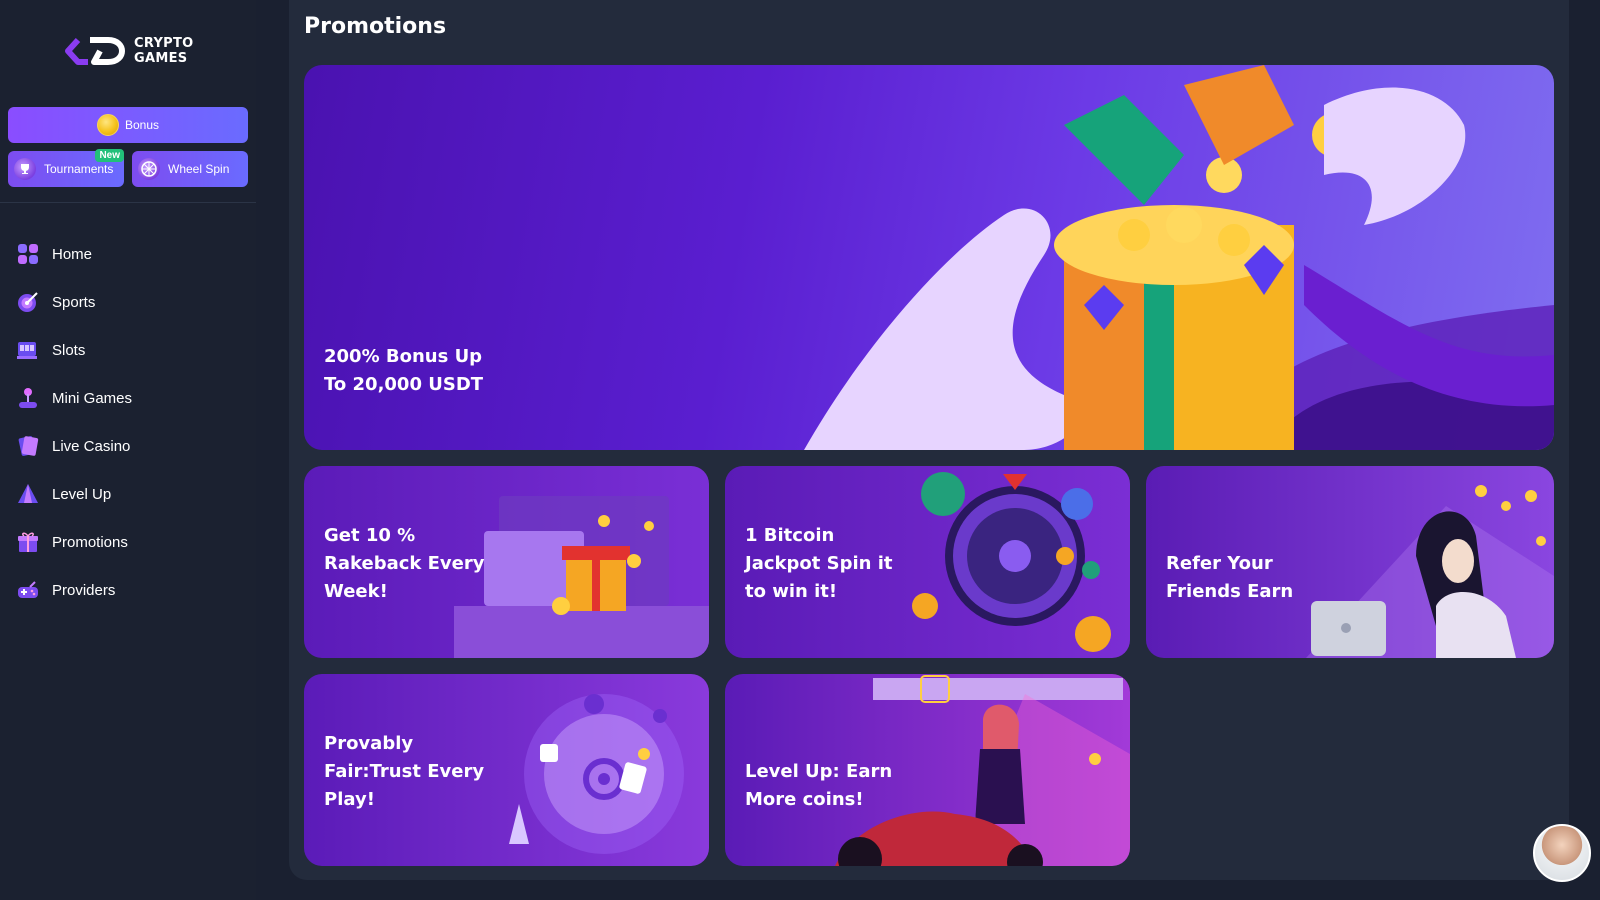 This screenshot has width=1600, height=900. Describe the element at coordinates (506, 562) in the screenshot. I see `promo-card-rakeback: Get 10 % Rakeback Every Week!` at that location.